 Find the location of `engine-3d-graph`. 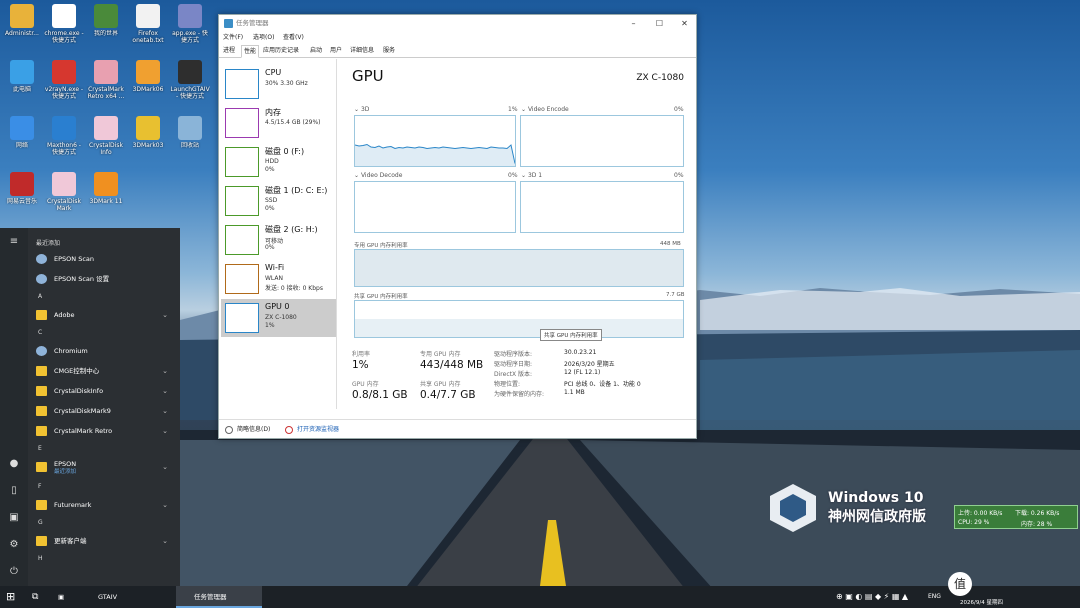

engine-3d-graph is located at coordinates (435, 141).